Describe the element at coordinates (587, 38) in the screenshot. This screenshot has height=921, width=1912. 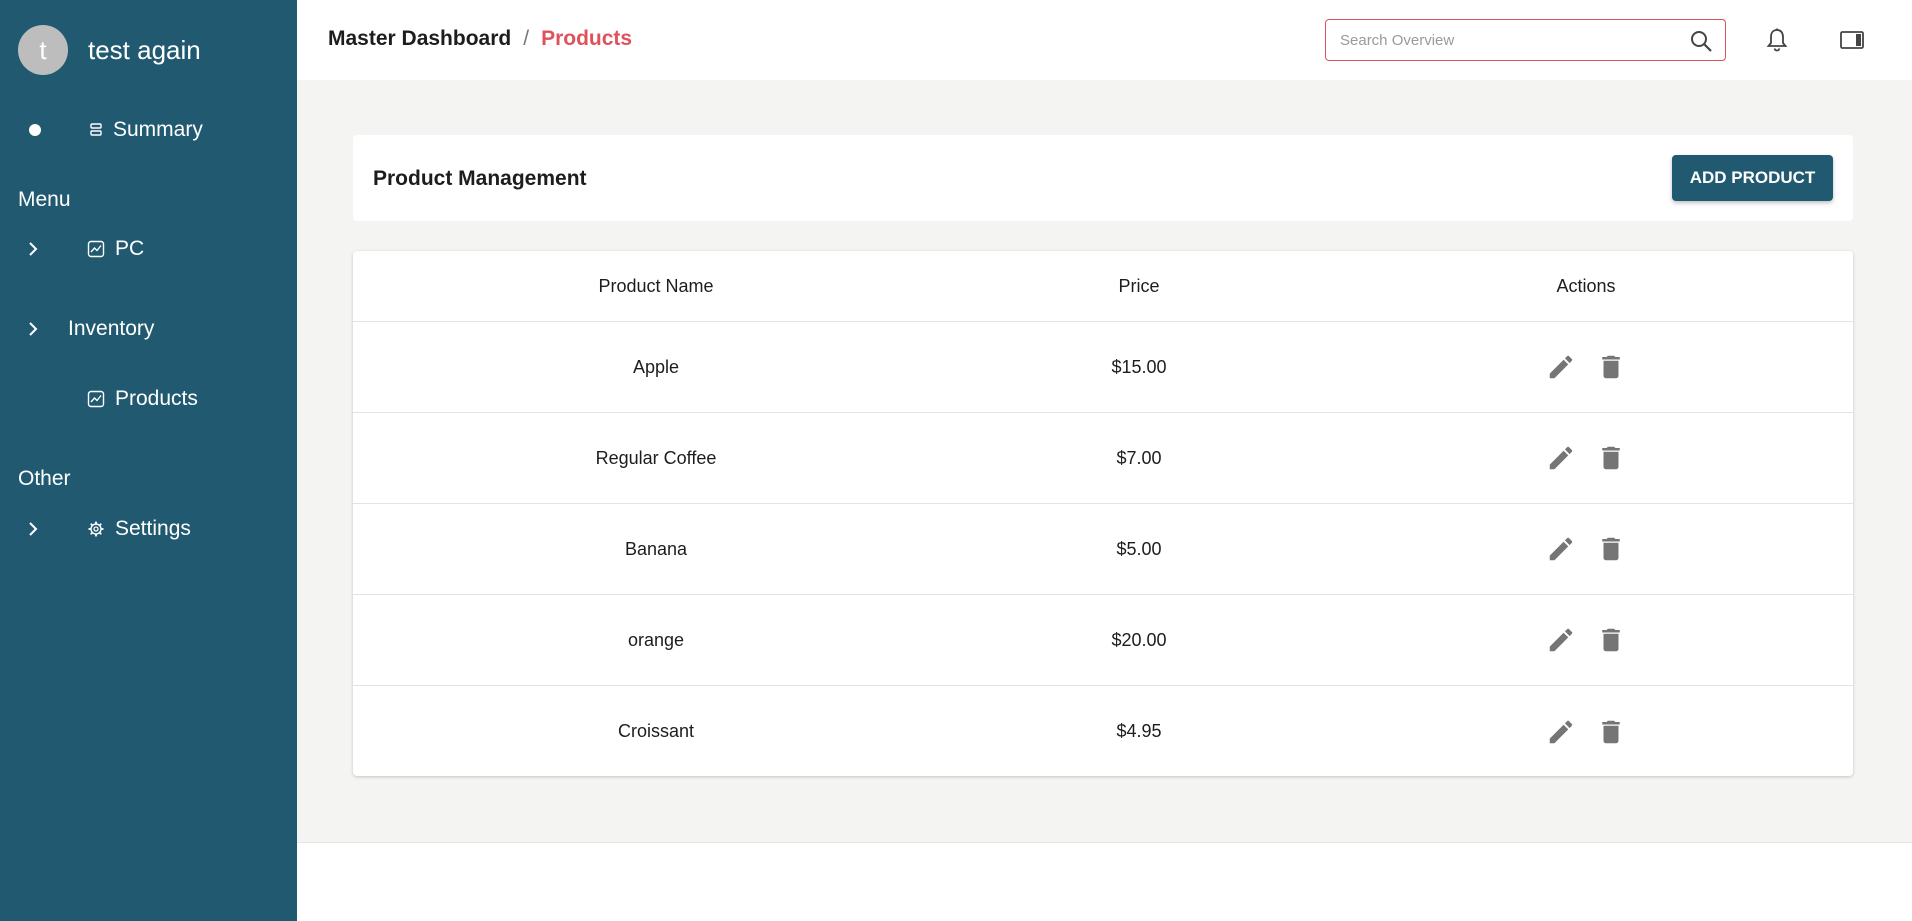
I see `breadcrumb-current: Products` at that location.